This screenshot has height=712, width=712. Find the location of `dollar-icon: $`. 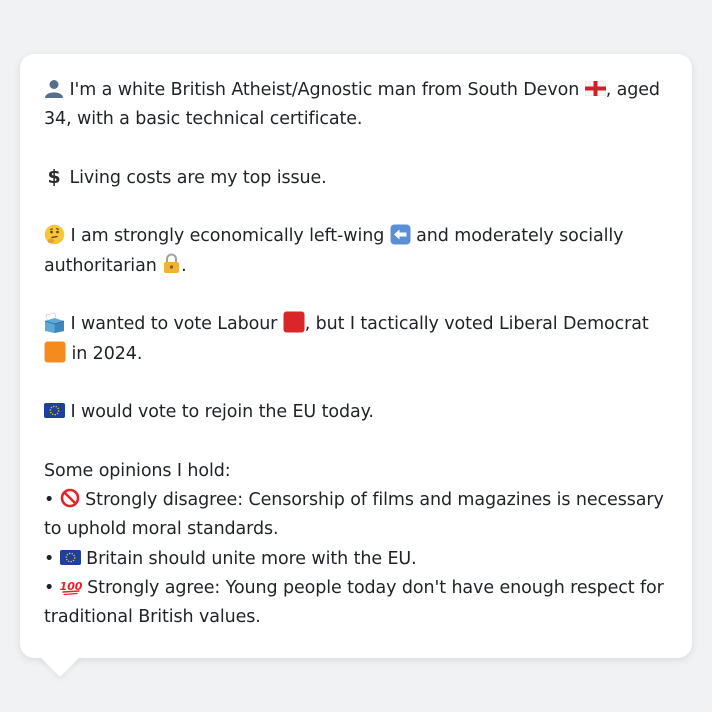

dollar-icon: $ is located at coordinates (54, 177).